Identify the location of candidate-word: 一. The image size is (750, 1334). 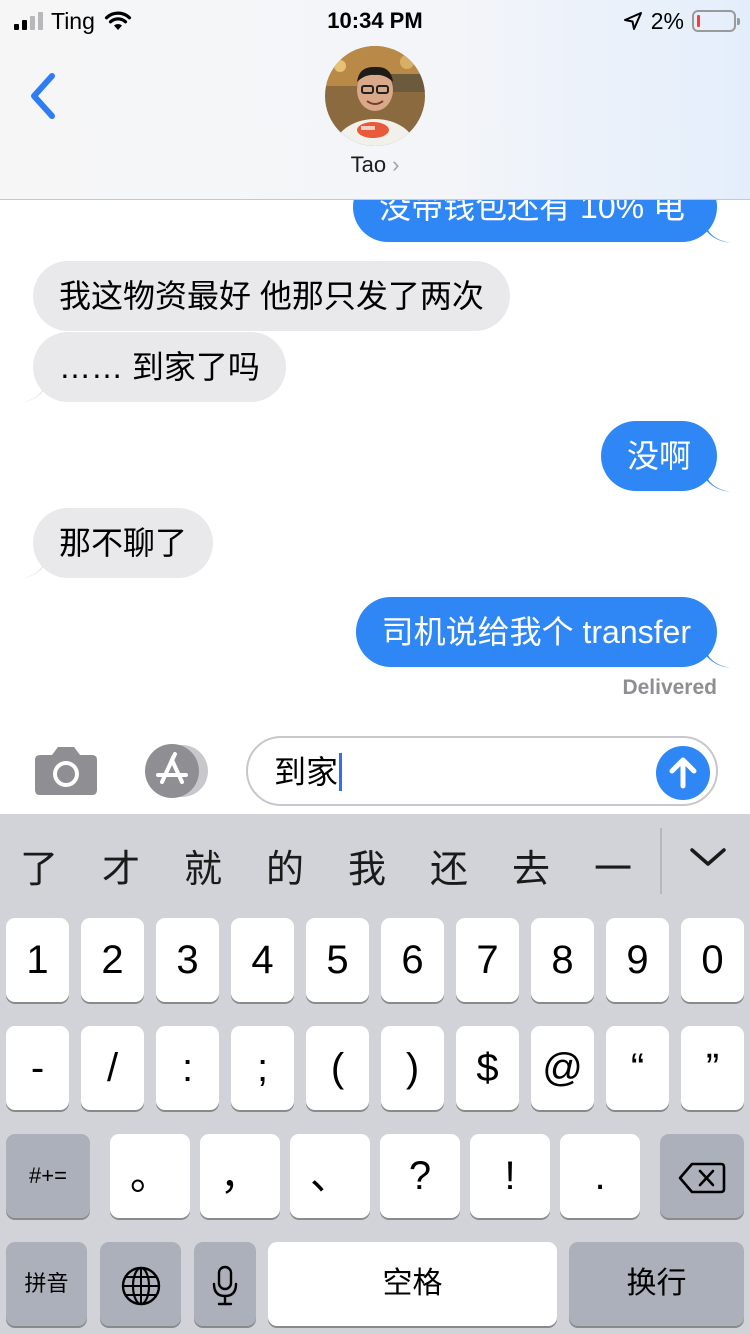
(613, 865).